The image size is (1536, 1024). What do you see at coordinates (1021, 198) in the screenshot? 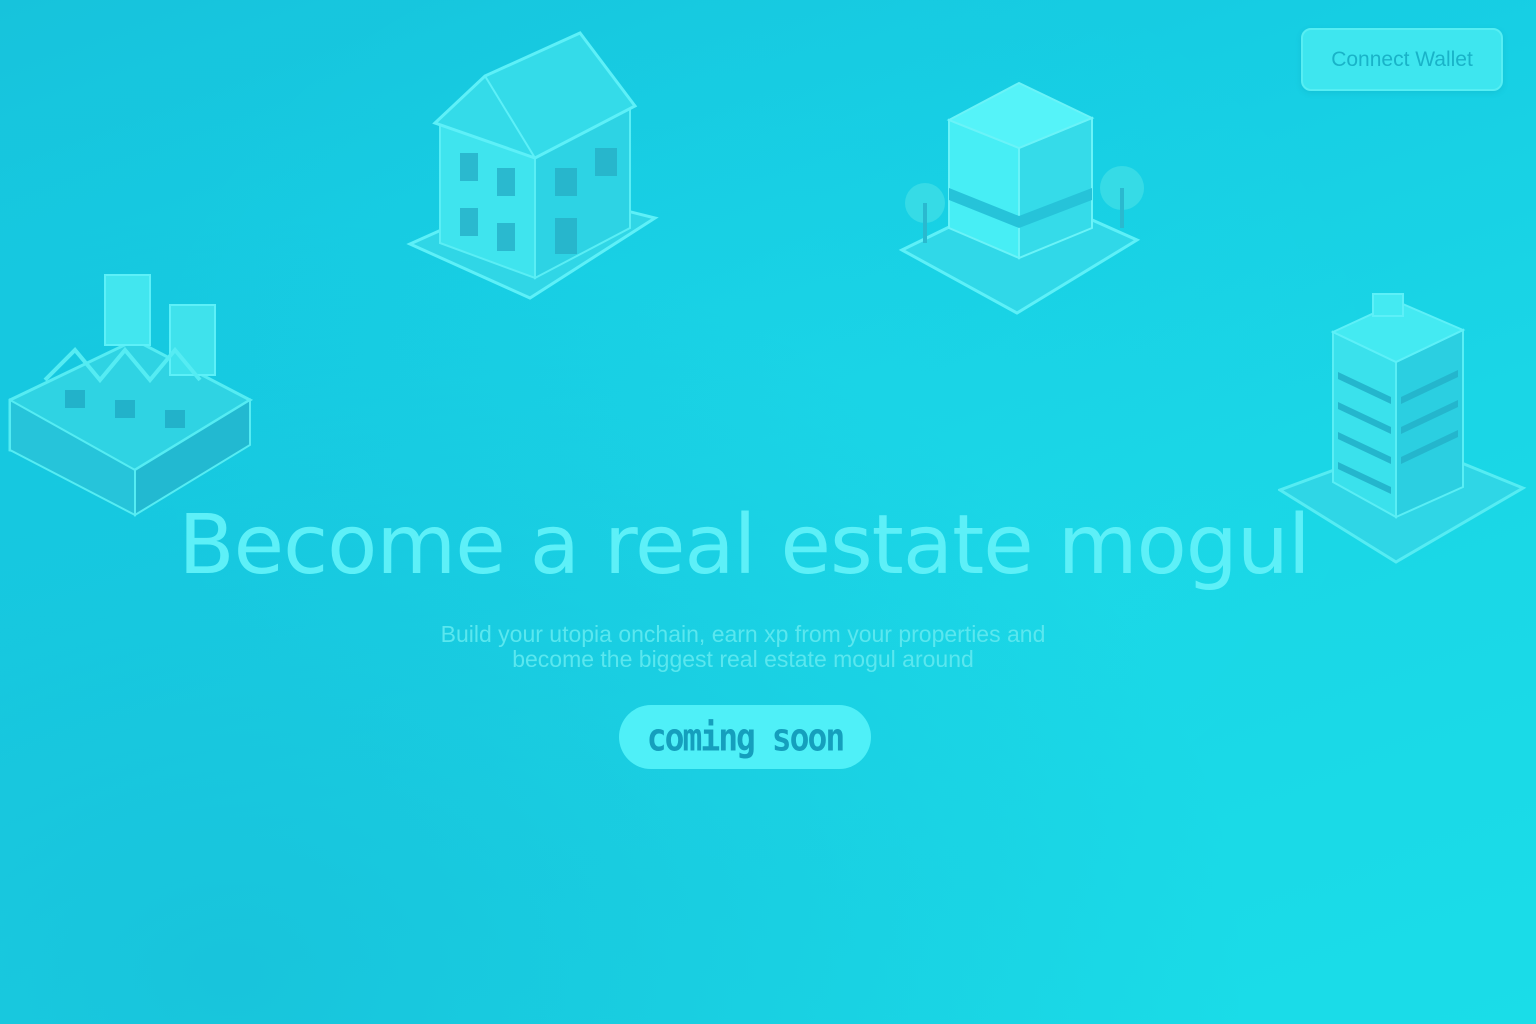
I see `shop-illustration` at bounding box center [1021, 198].